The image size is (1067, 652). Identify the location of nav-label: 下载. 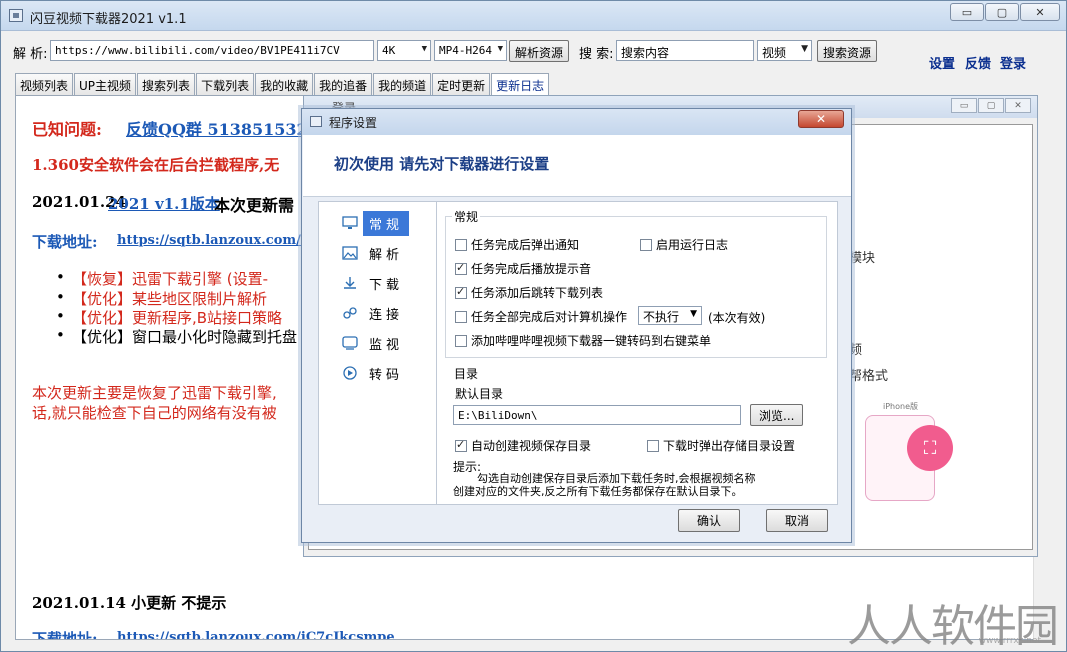
(386, 285).